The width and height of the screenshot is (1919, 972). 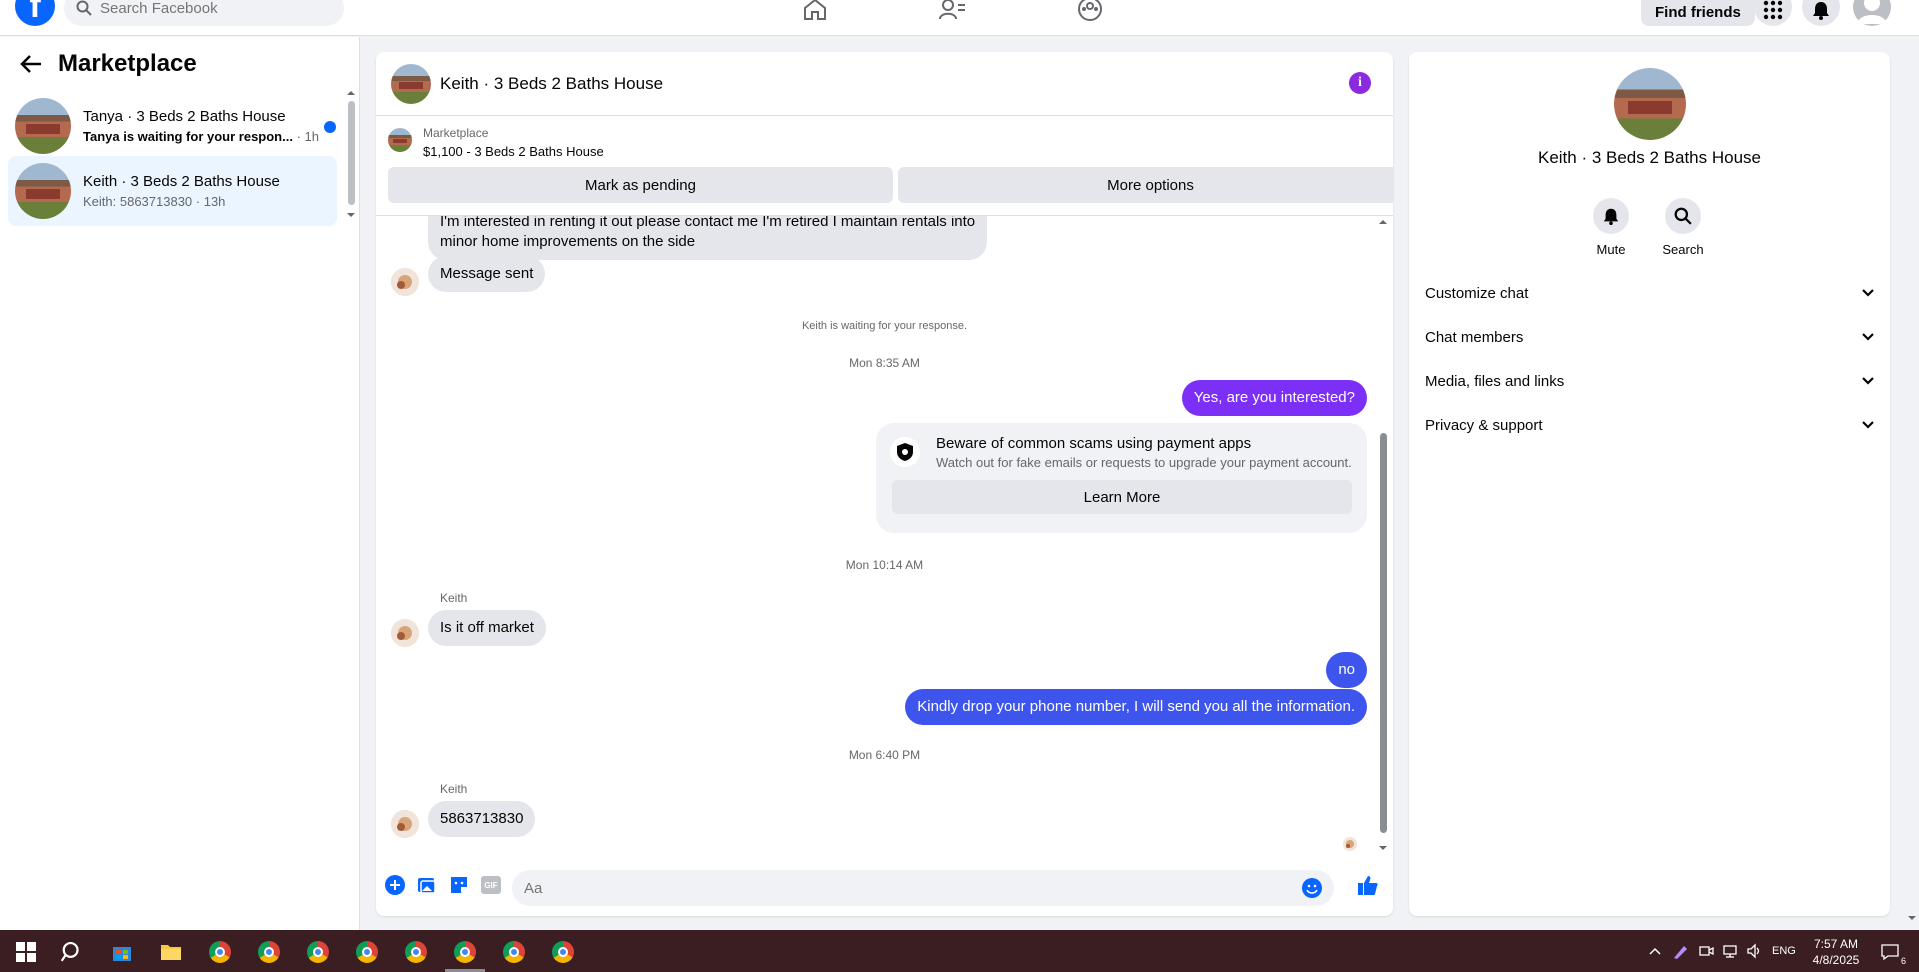 What do you see at coordinates (1383, 536) in the screenshot?
I see `chat-scrollbar` at bounding box center [1383, 536].